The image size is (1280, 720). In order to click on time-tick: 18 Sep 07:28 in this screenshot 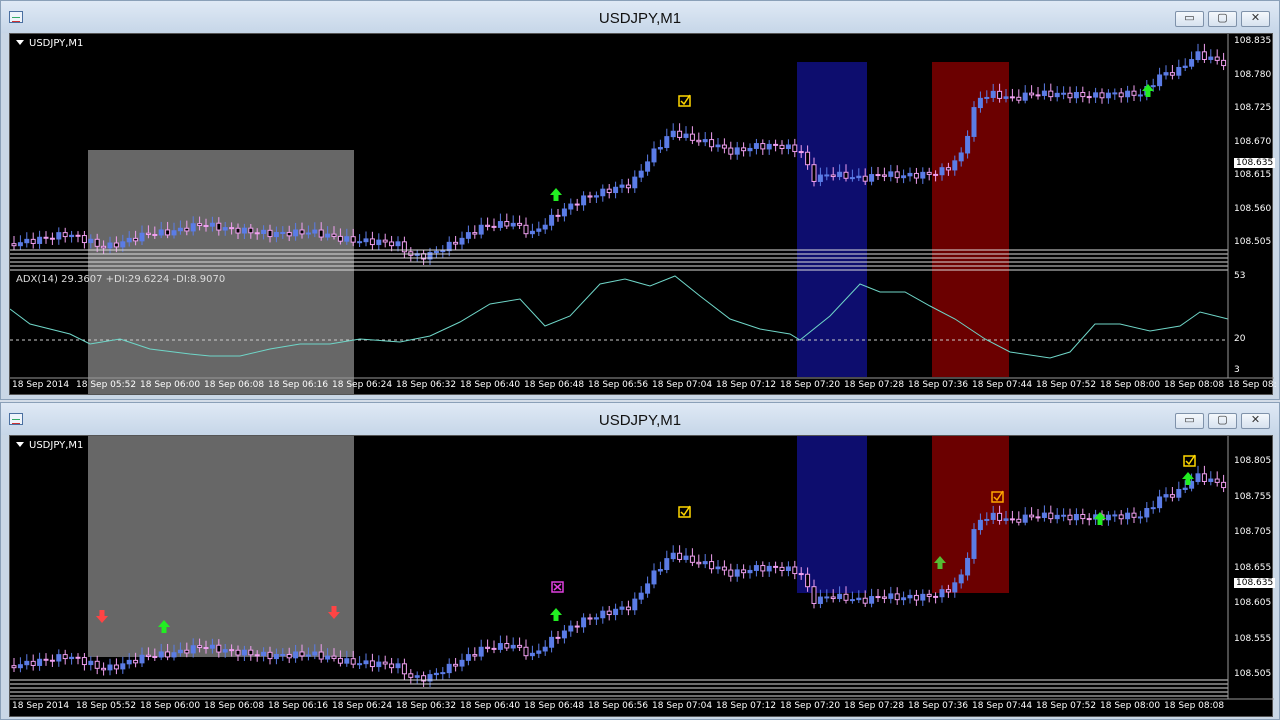, I will do `click(874, 706)`.